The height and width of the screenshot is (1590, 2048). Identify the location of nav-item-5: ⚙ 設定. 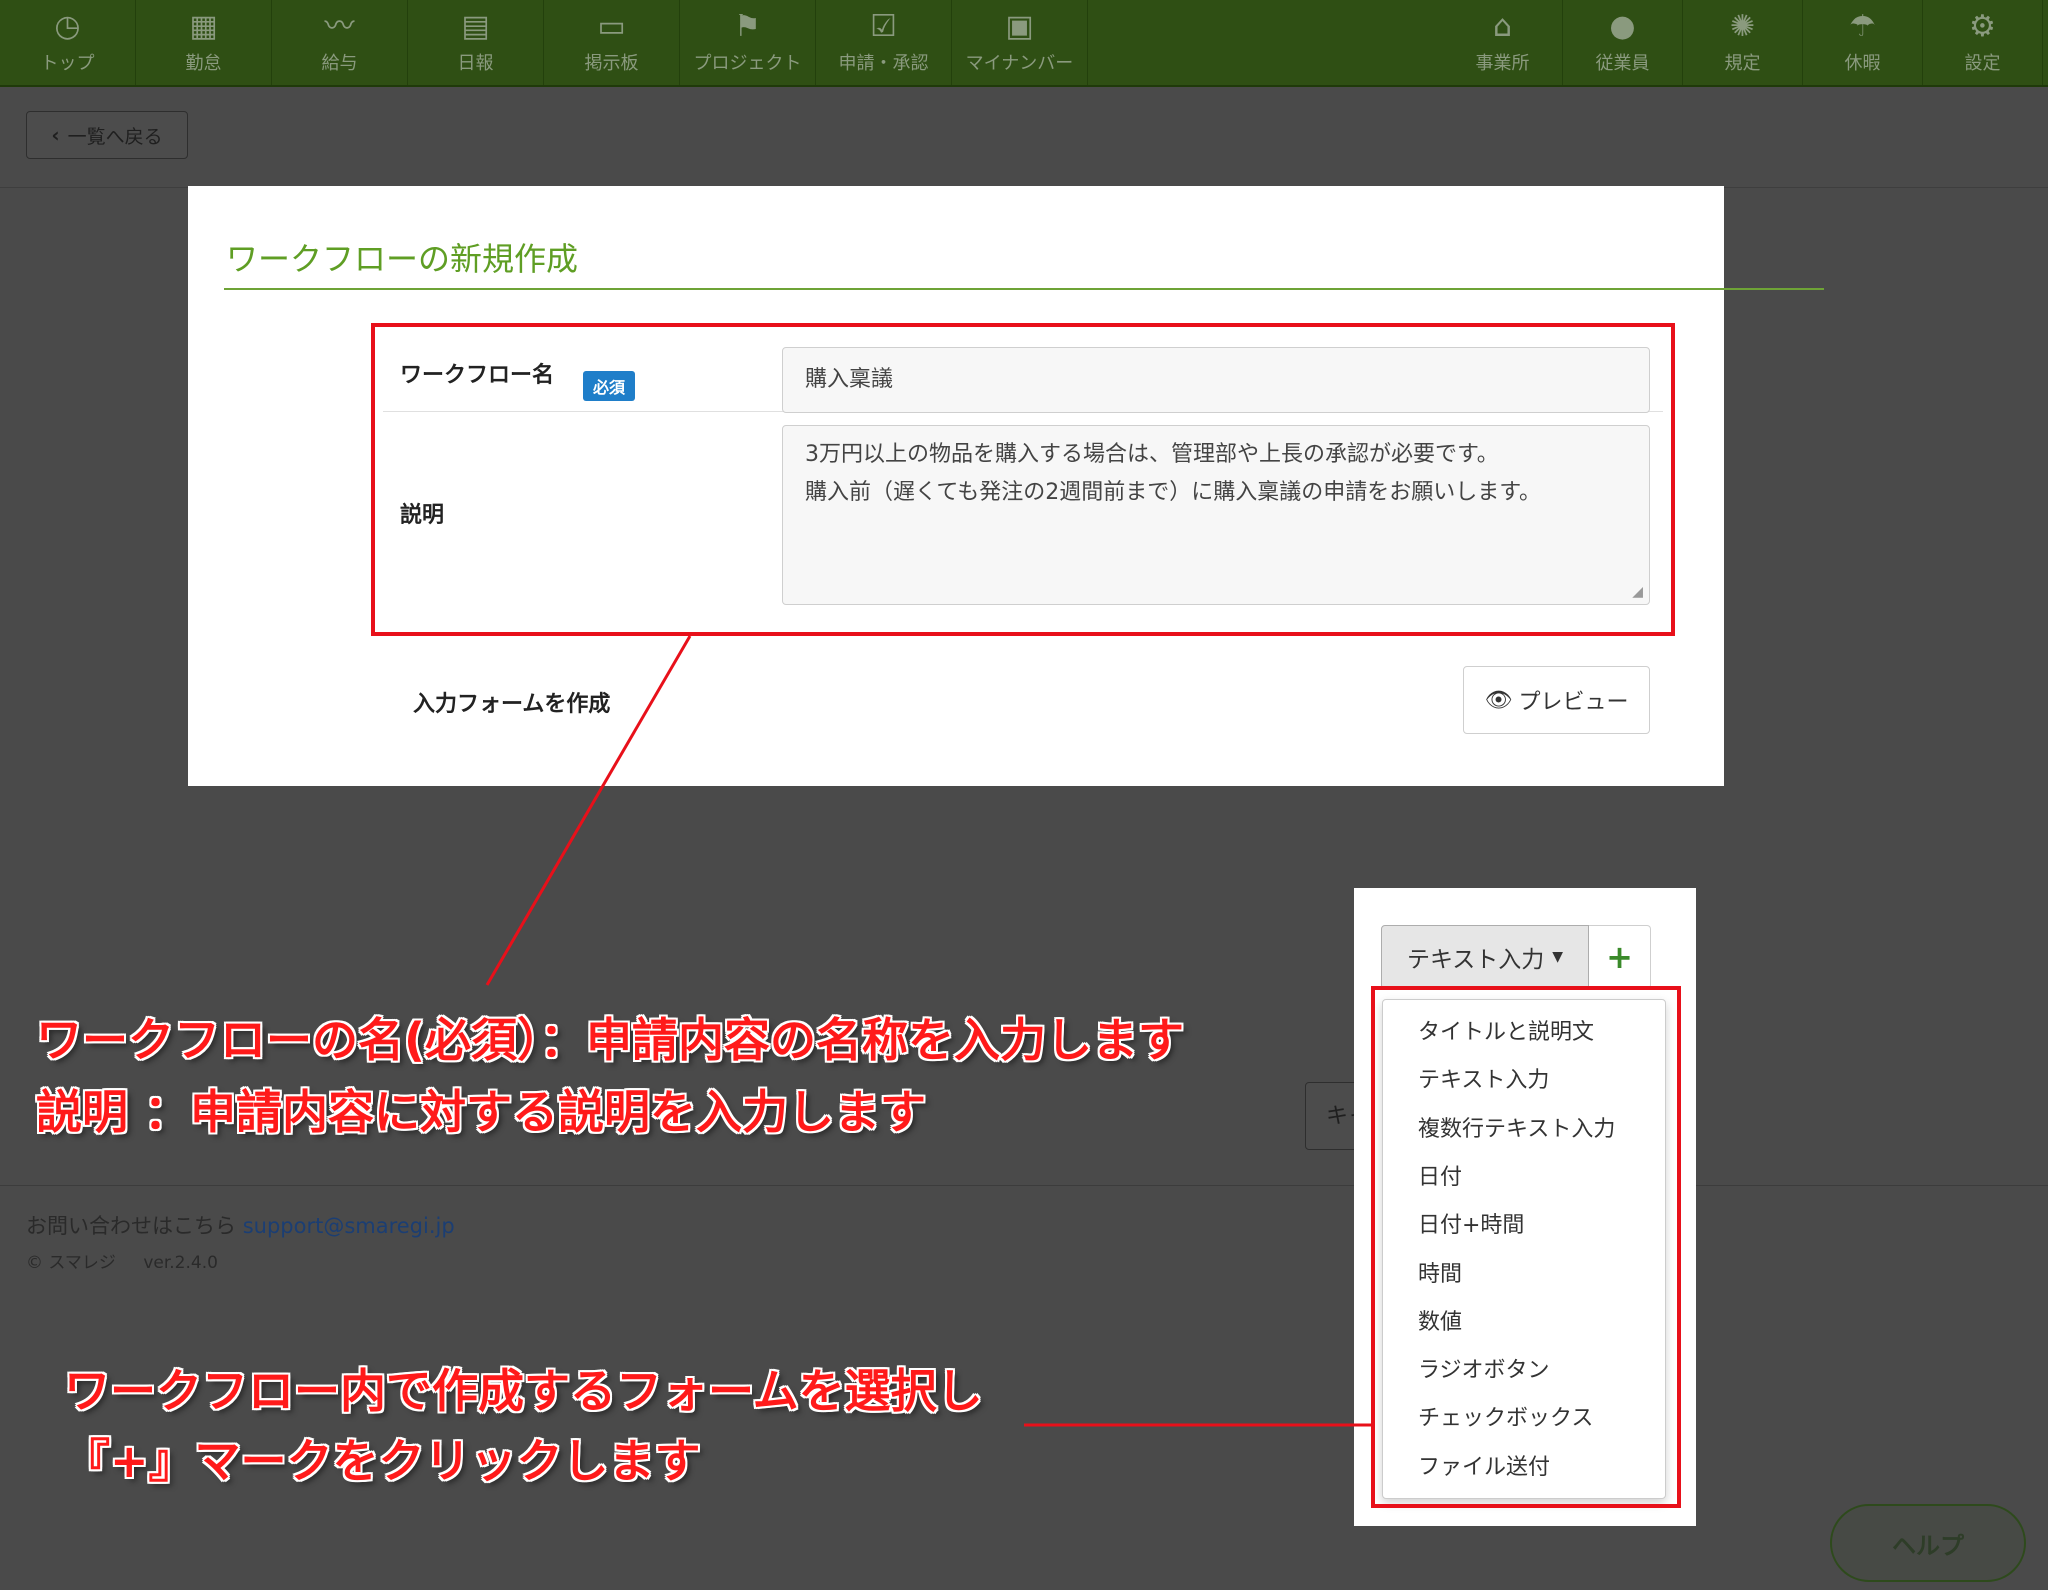
(1983, 42).